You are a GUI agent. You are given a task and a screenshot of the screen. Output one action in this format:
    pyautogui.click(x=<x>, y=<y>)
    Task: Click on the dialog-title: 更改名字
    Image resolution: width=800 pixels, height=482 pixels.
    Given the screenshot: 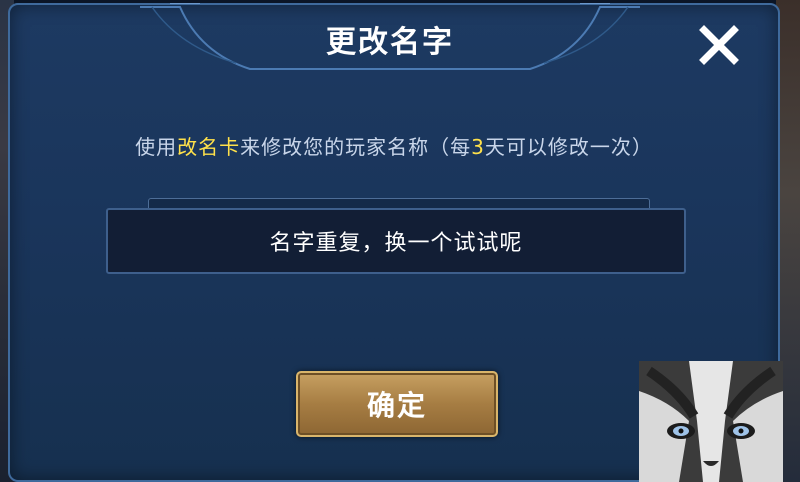 What is the action you would take?
    pyautogui.click(x=390, y=42)
    